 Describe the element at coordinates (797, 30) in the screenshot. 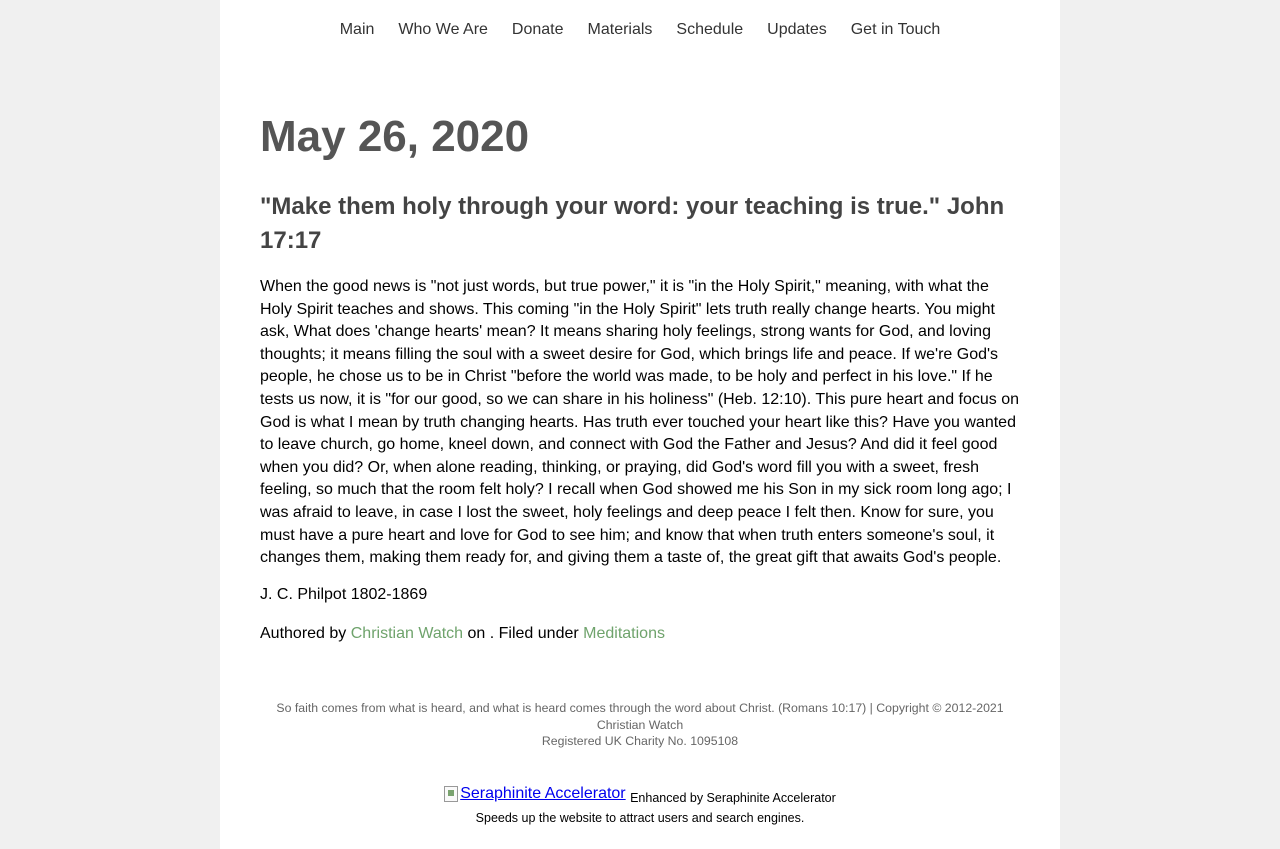

I see `nav-item-updates: Updates` at that location.